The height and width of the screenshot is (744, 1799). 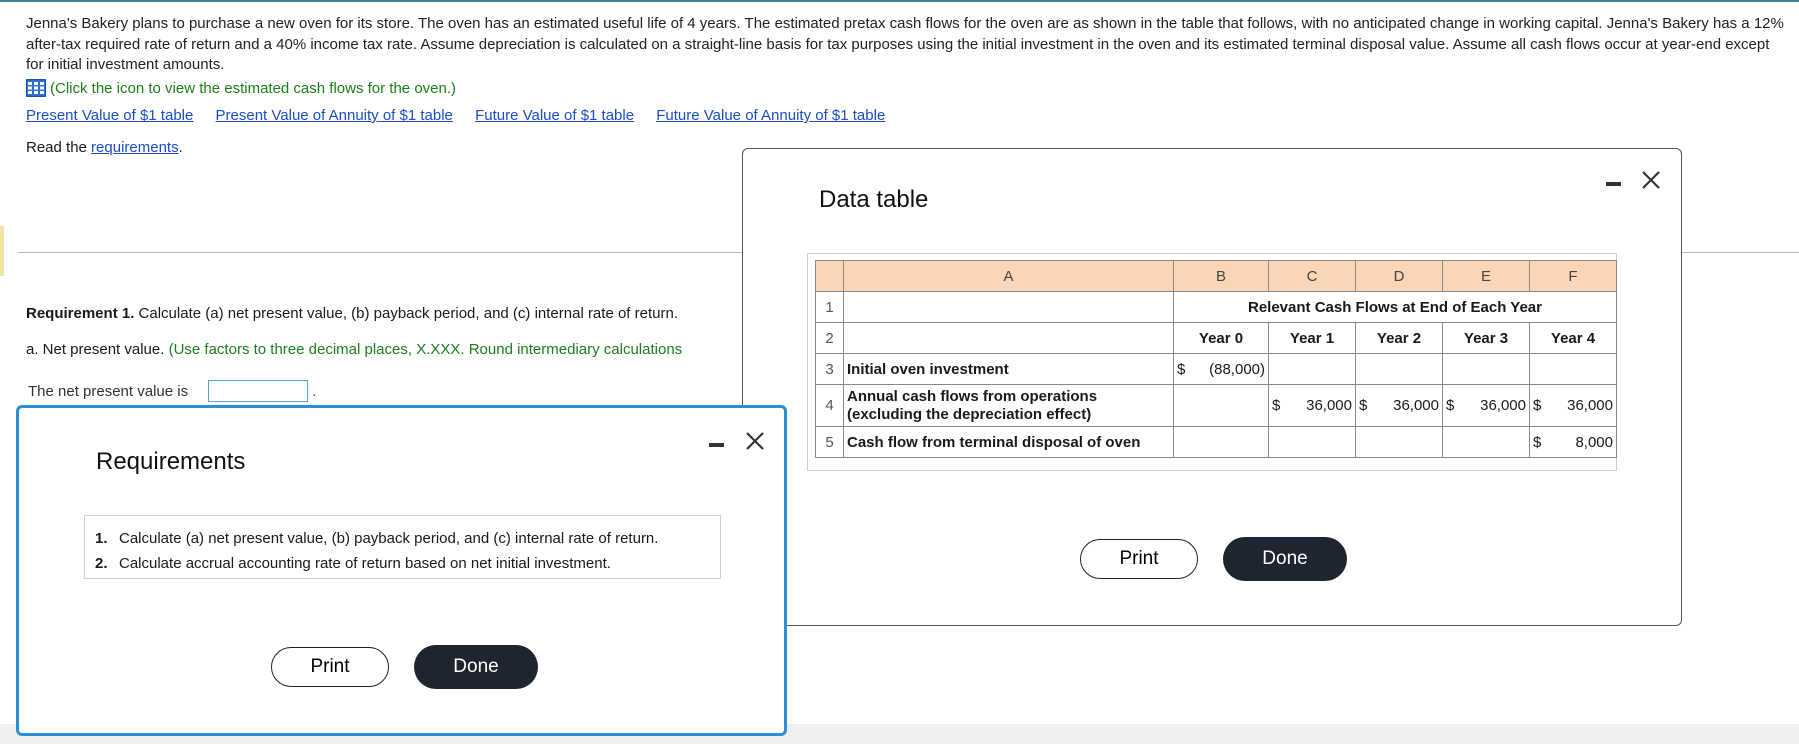 What do you see at coordinates (1395, 307) in the screenshot?
I see `header-span-cell: Relevant Cash Flows at End of Each Year` at bounding box center [1395, 307].